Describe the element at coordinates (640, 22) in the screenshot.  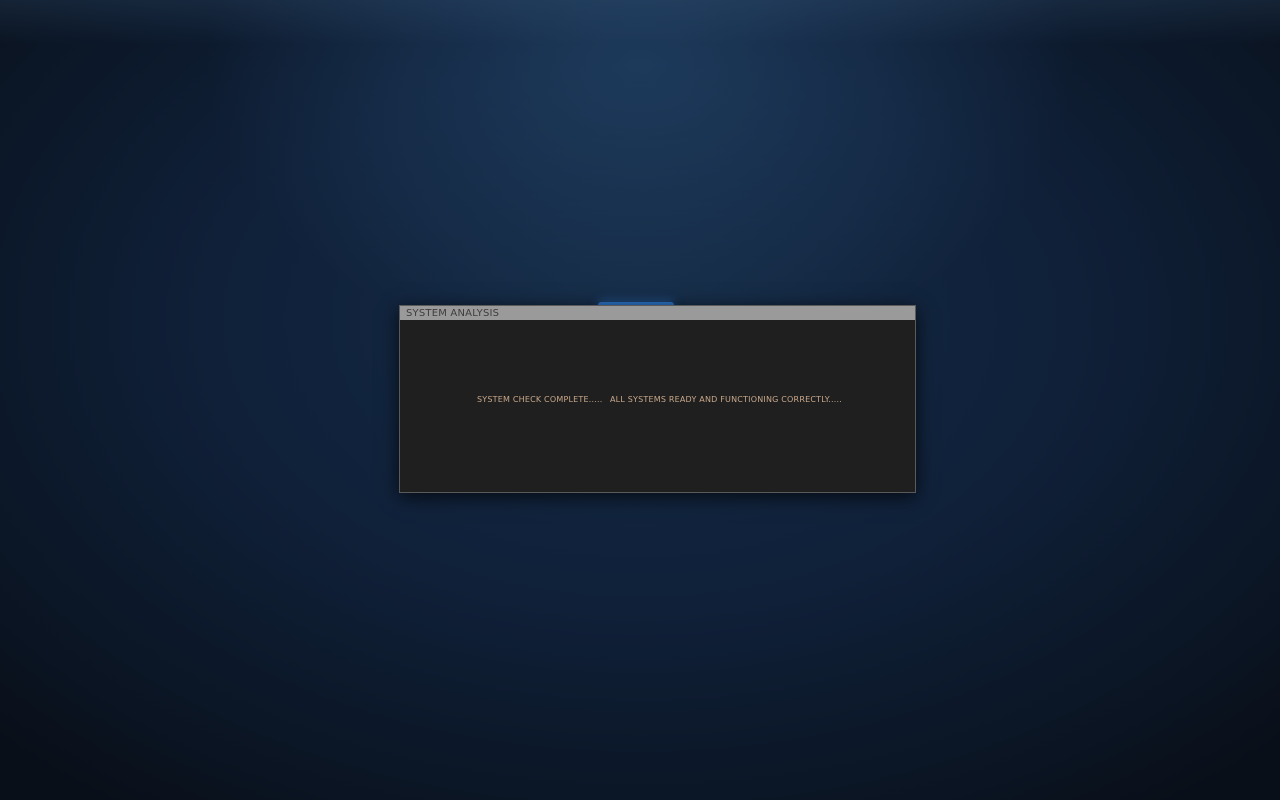
I see `background-haze` at that location.